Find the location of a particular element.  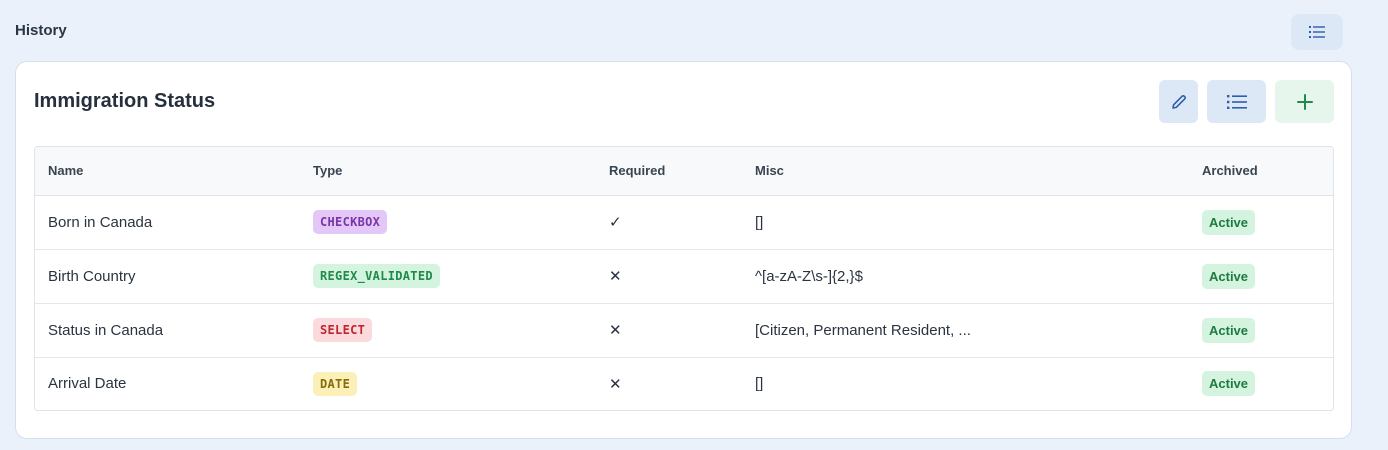

type-badge: DATE is located at coordinates (335, 383).